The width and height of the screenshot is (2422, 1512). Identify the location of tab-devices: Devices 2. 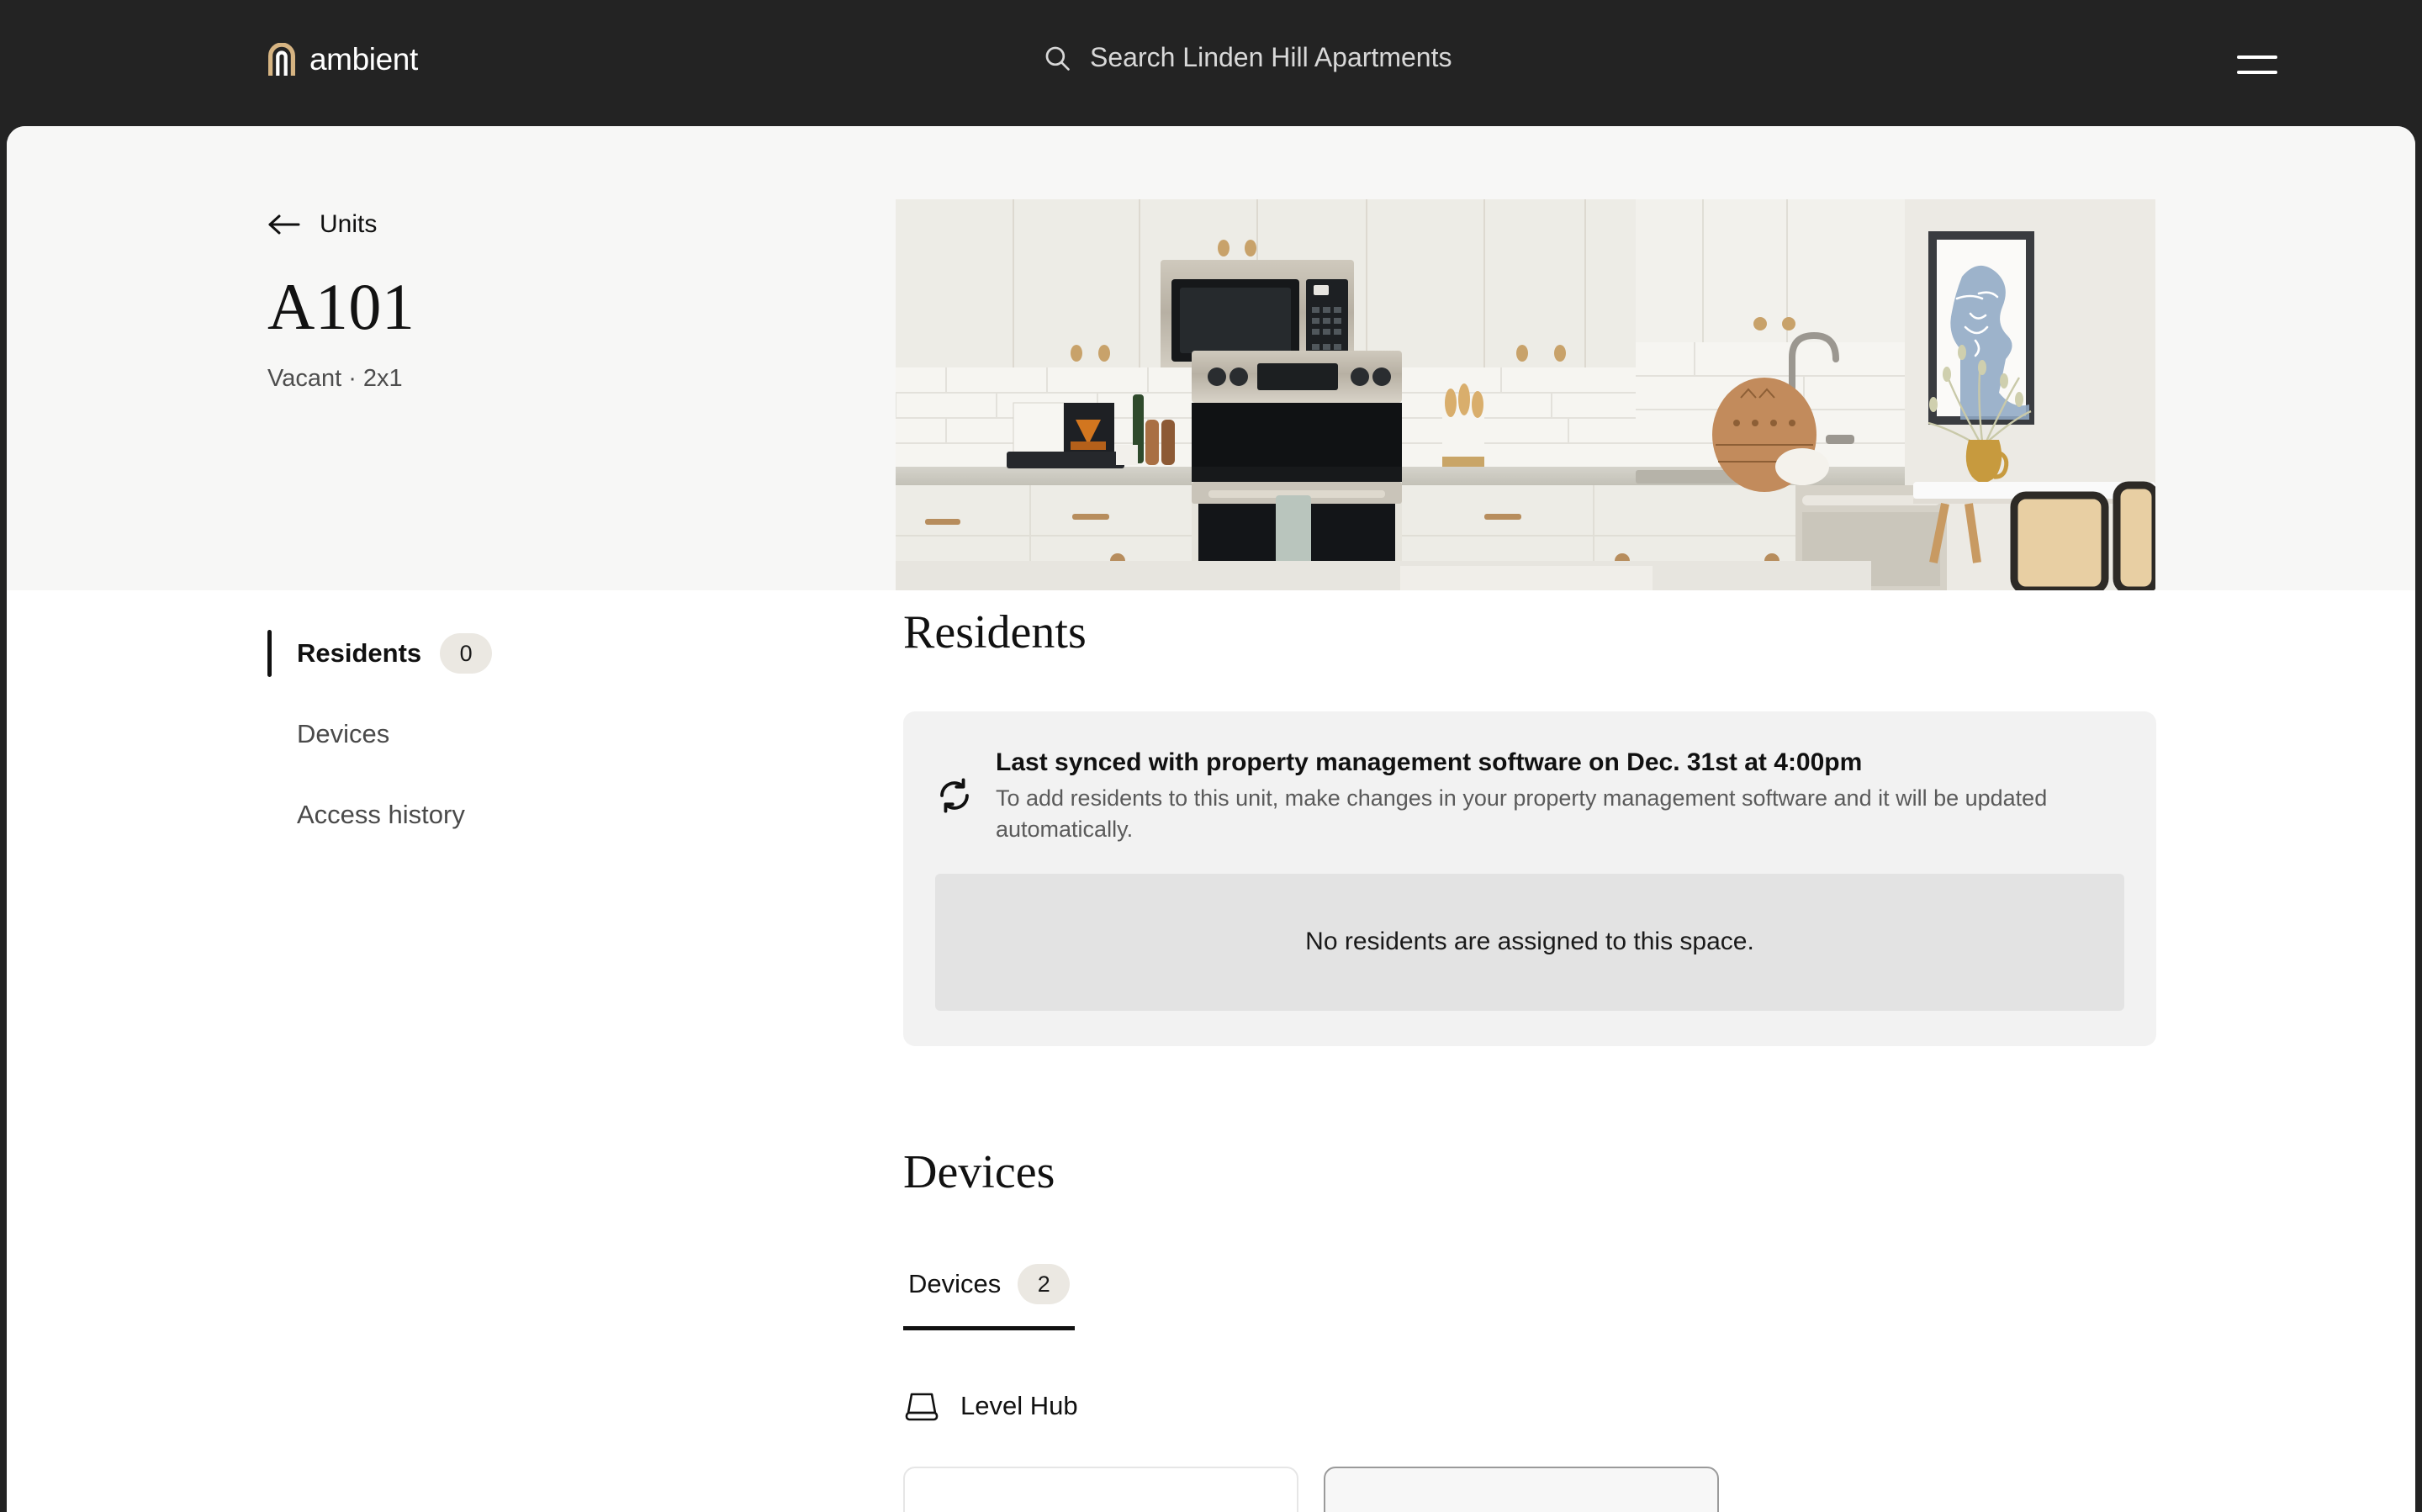
(989, 1297).